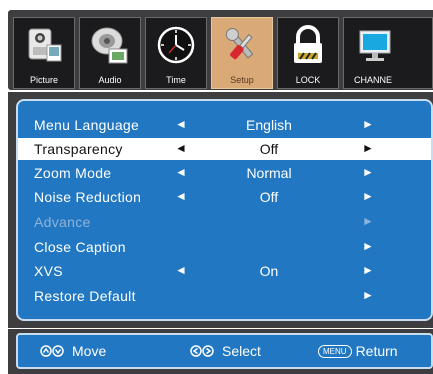  What do you see at coordinates (308, 46) in the screenshot?
I see `lock-icon` at bounding box center [308, 46].